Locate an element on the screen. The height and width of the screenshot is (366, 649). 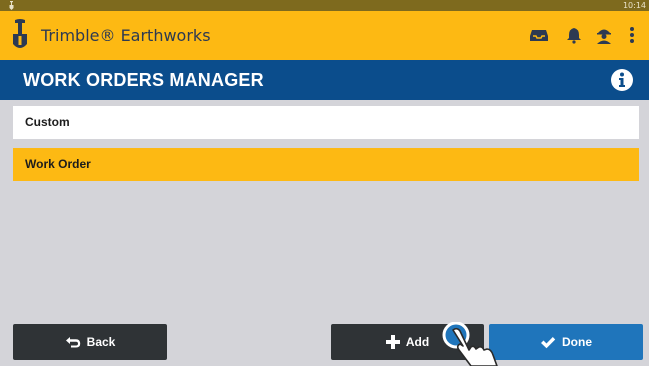
info-icon is located at coordinates (622, 80).